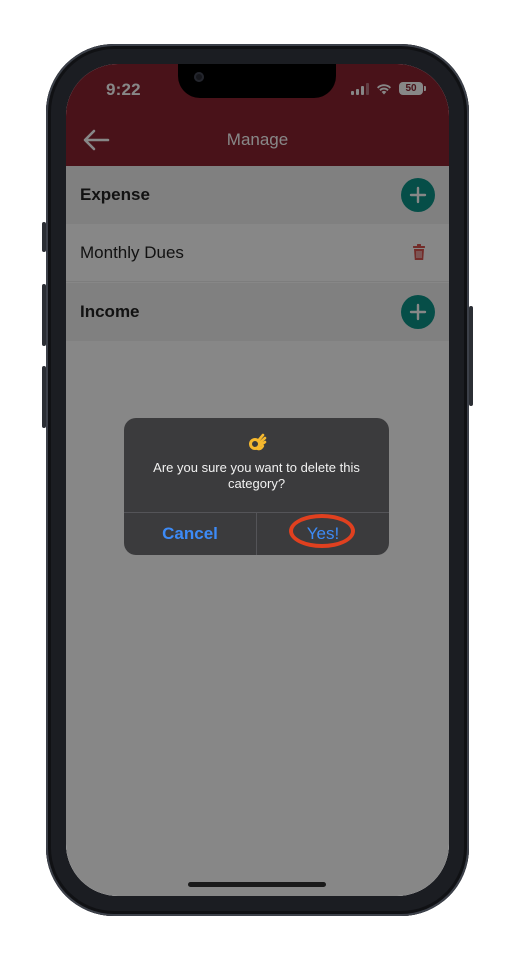  I want to click on camera-icon, so click(199, 77).